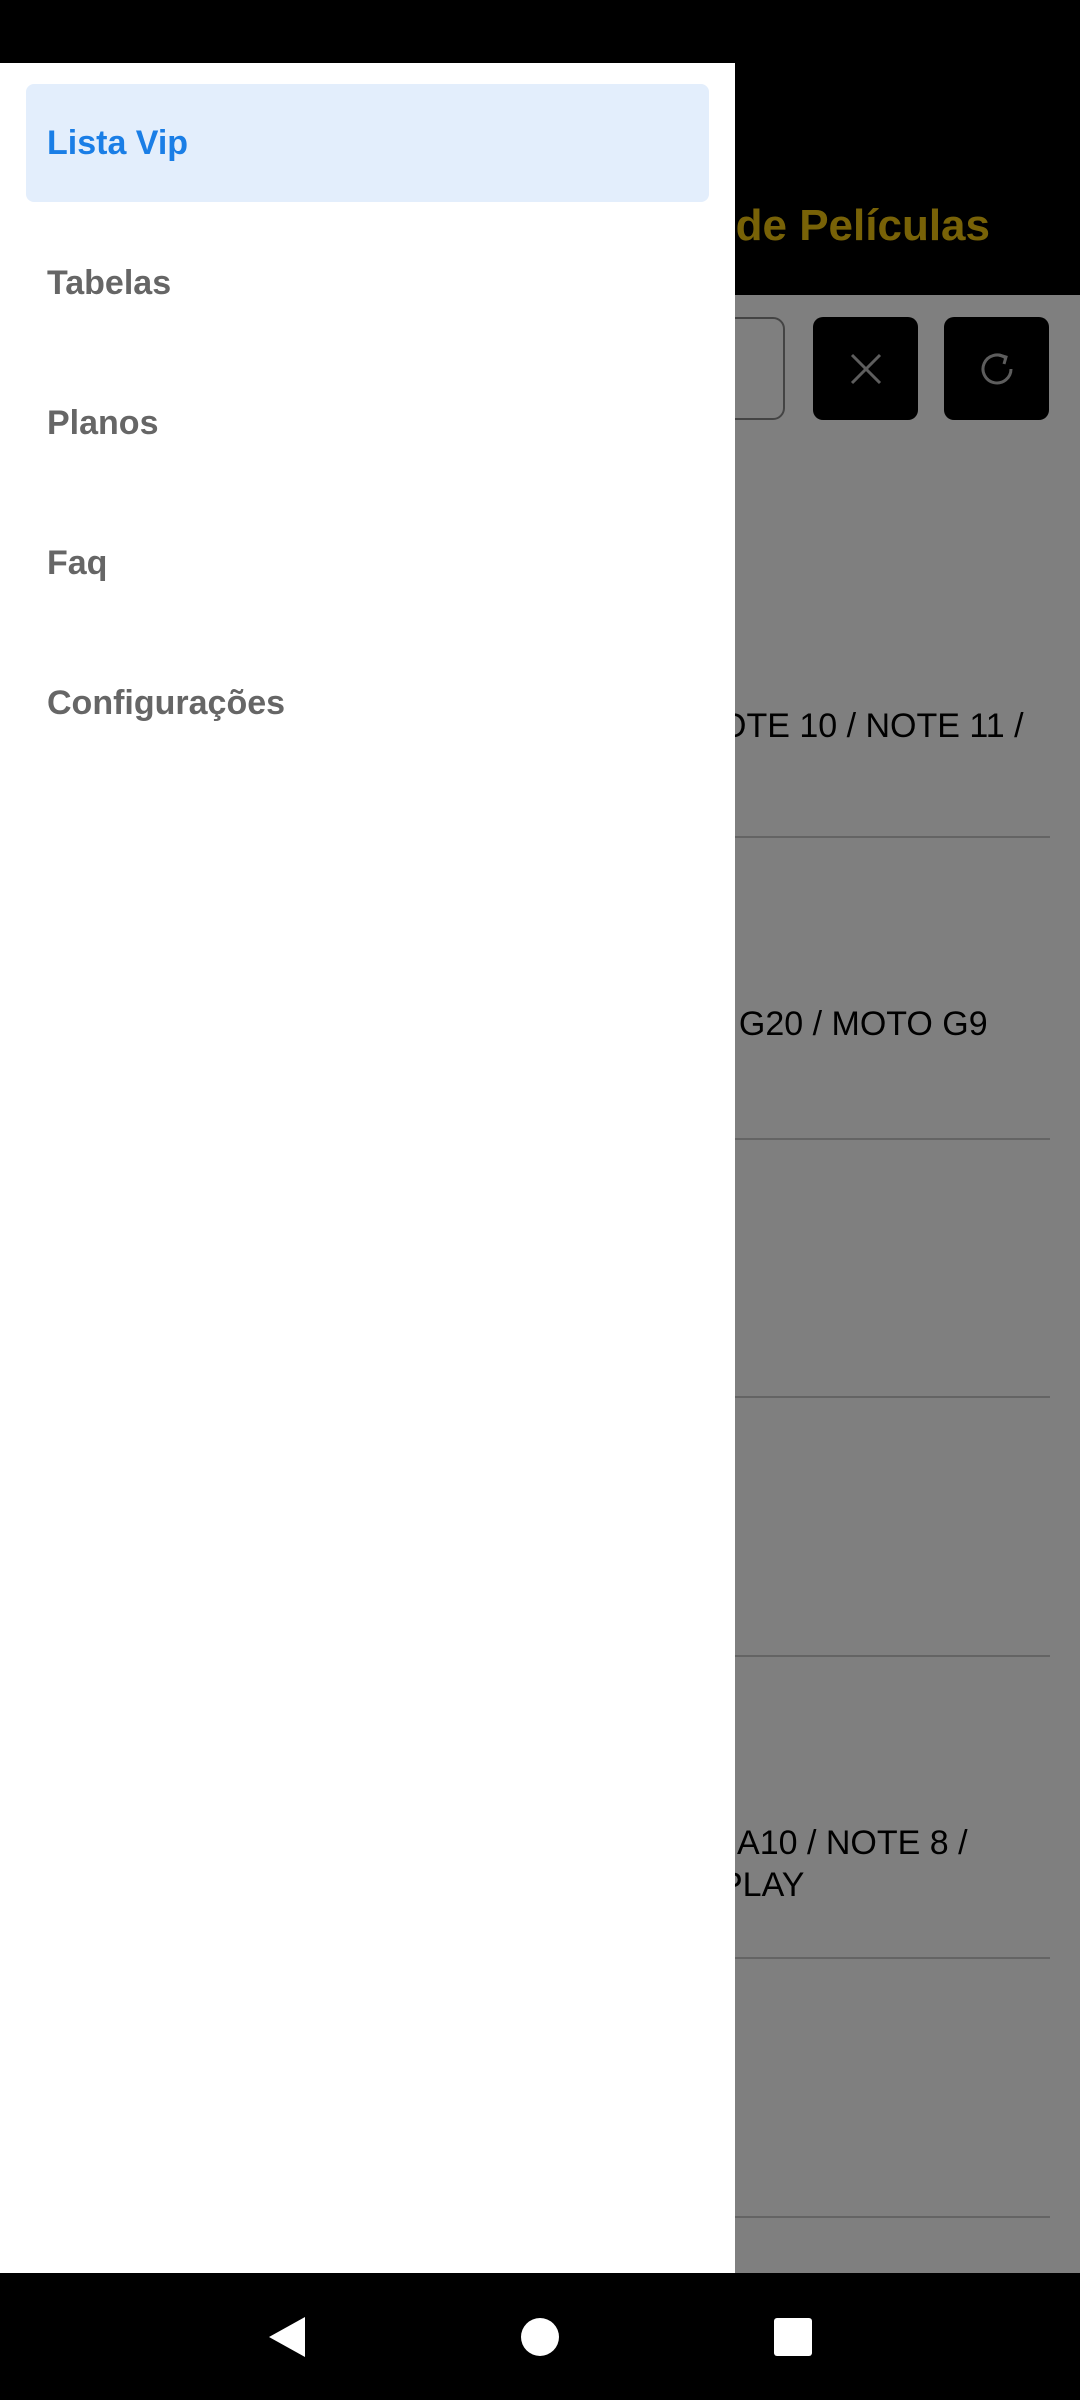 The width and height of the screenshot is (1080, 2400). I want to click on drawer-item-planos: Planos, so click(367, 423).